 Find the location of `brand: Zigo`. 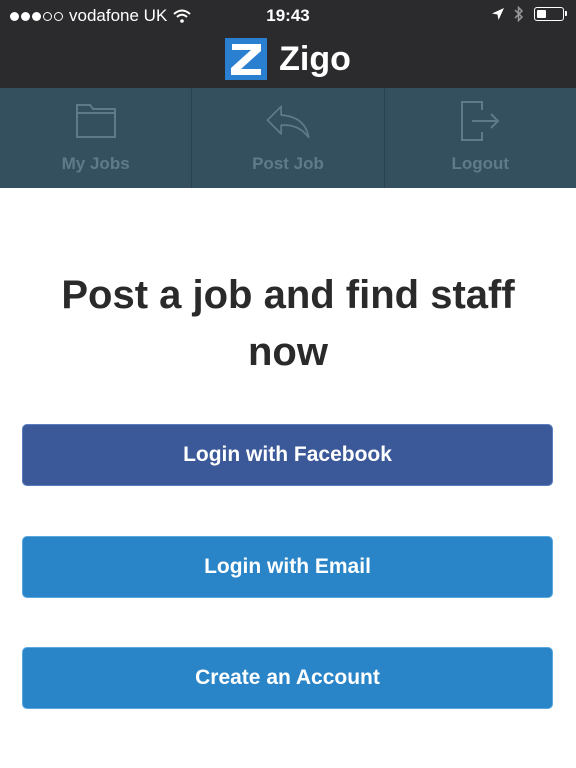

brand: Zigo is located at coordinates (288, 59).